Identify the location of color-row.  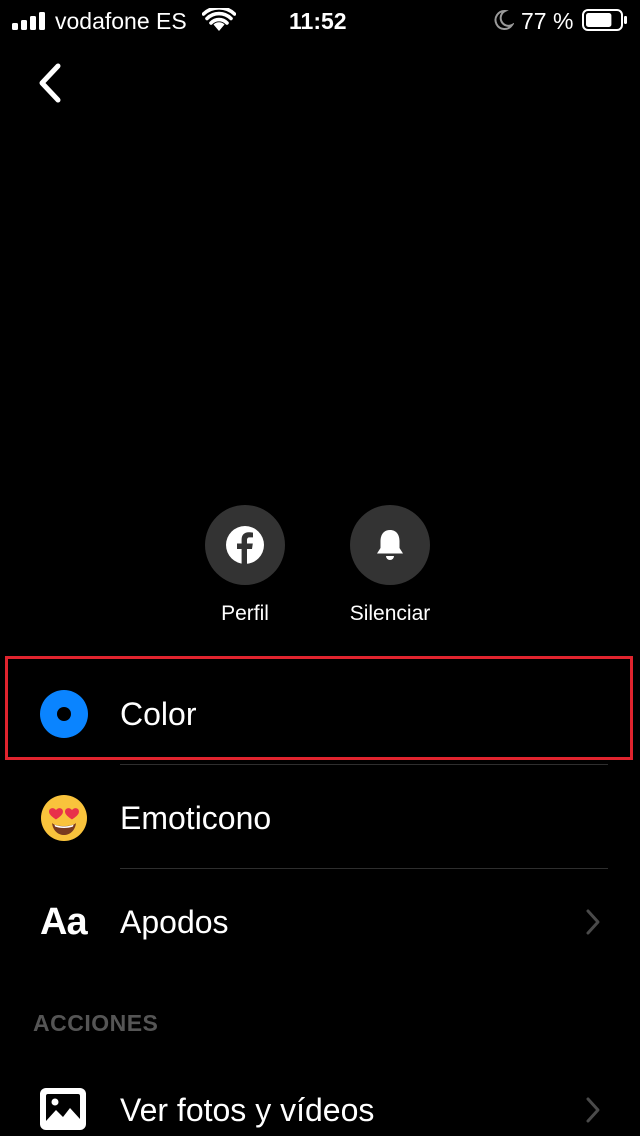
(320, 712).